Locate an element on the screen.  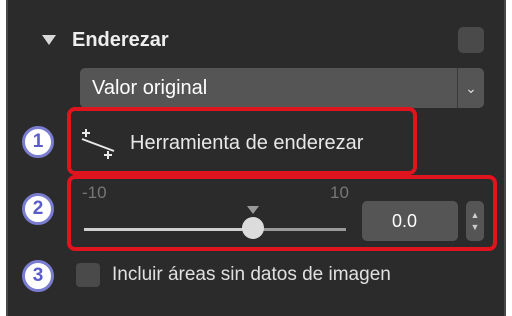
chevron-down-icon: ⌄ is located at coordinates (470, 88).